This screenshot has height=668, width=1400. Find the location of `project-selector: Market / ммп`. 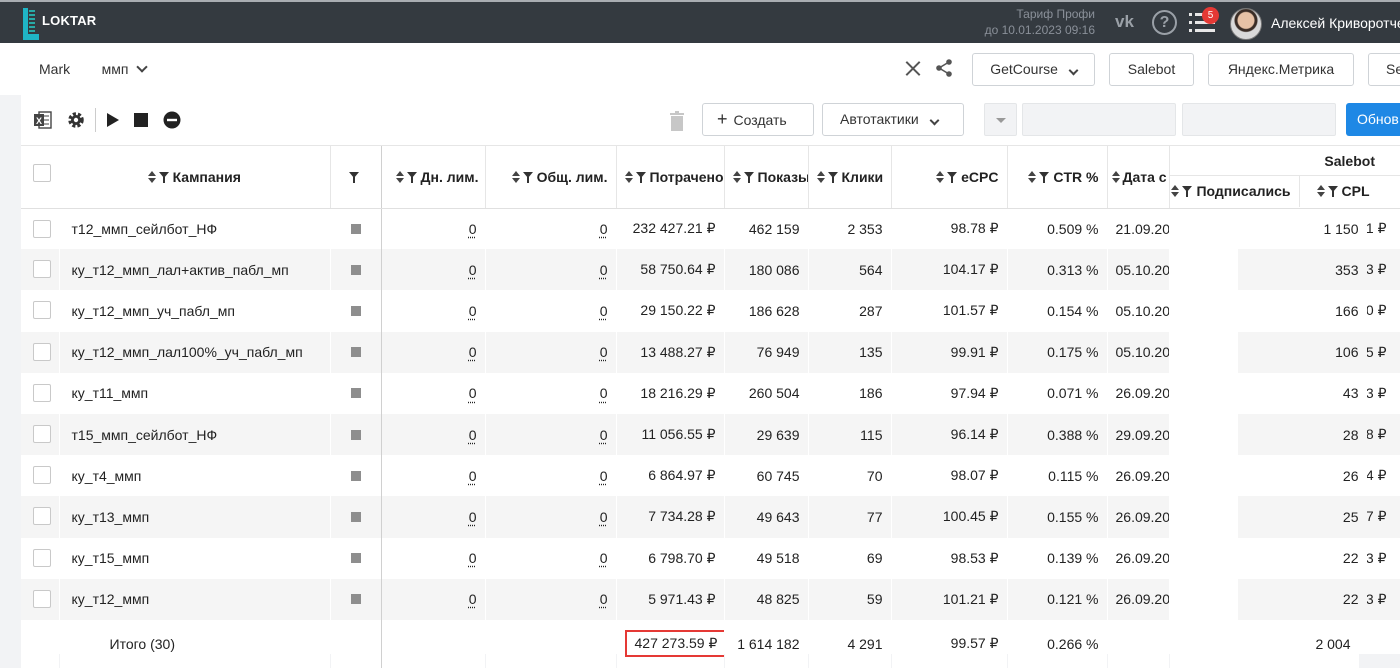

project-selector: Market / ммп is located at coordinates (92, 69).